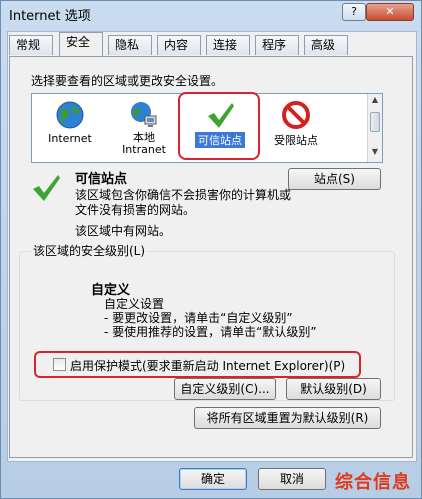 The image size is (422, 499). I want to click on zone-list: Internet 本地 Intranet 可信站点 受限站点 ▲ ▼, so click(207, 127).